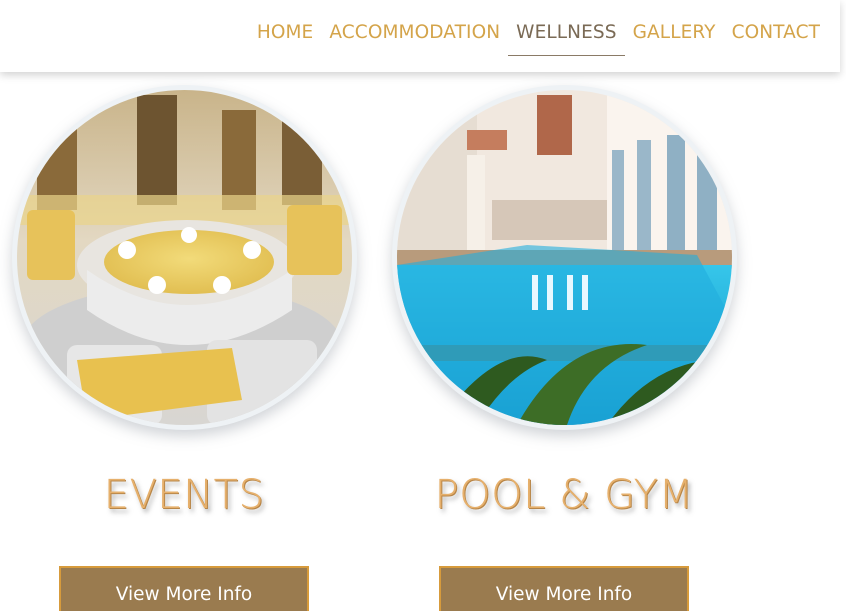  Describe the element at coordinates (285, 38) in the screenshot. I see `nav-item-home: HOME` at that location.